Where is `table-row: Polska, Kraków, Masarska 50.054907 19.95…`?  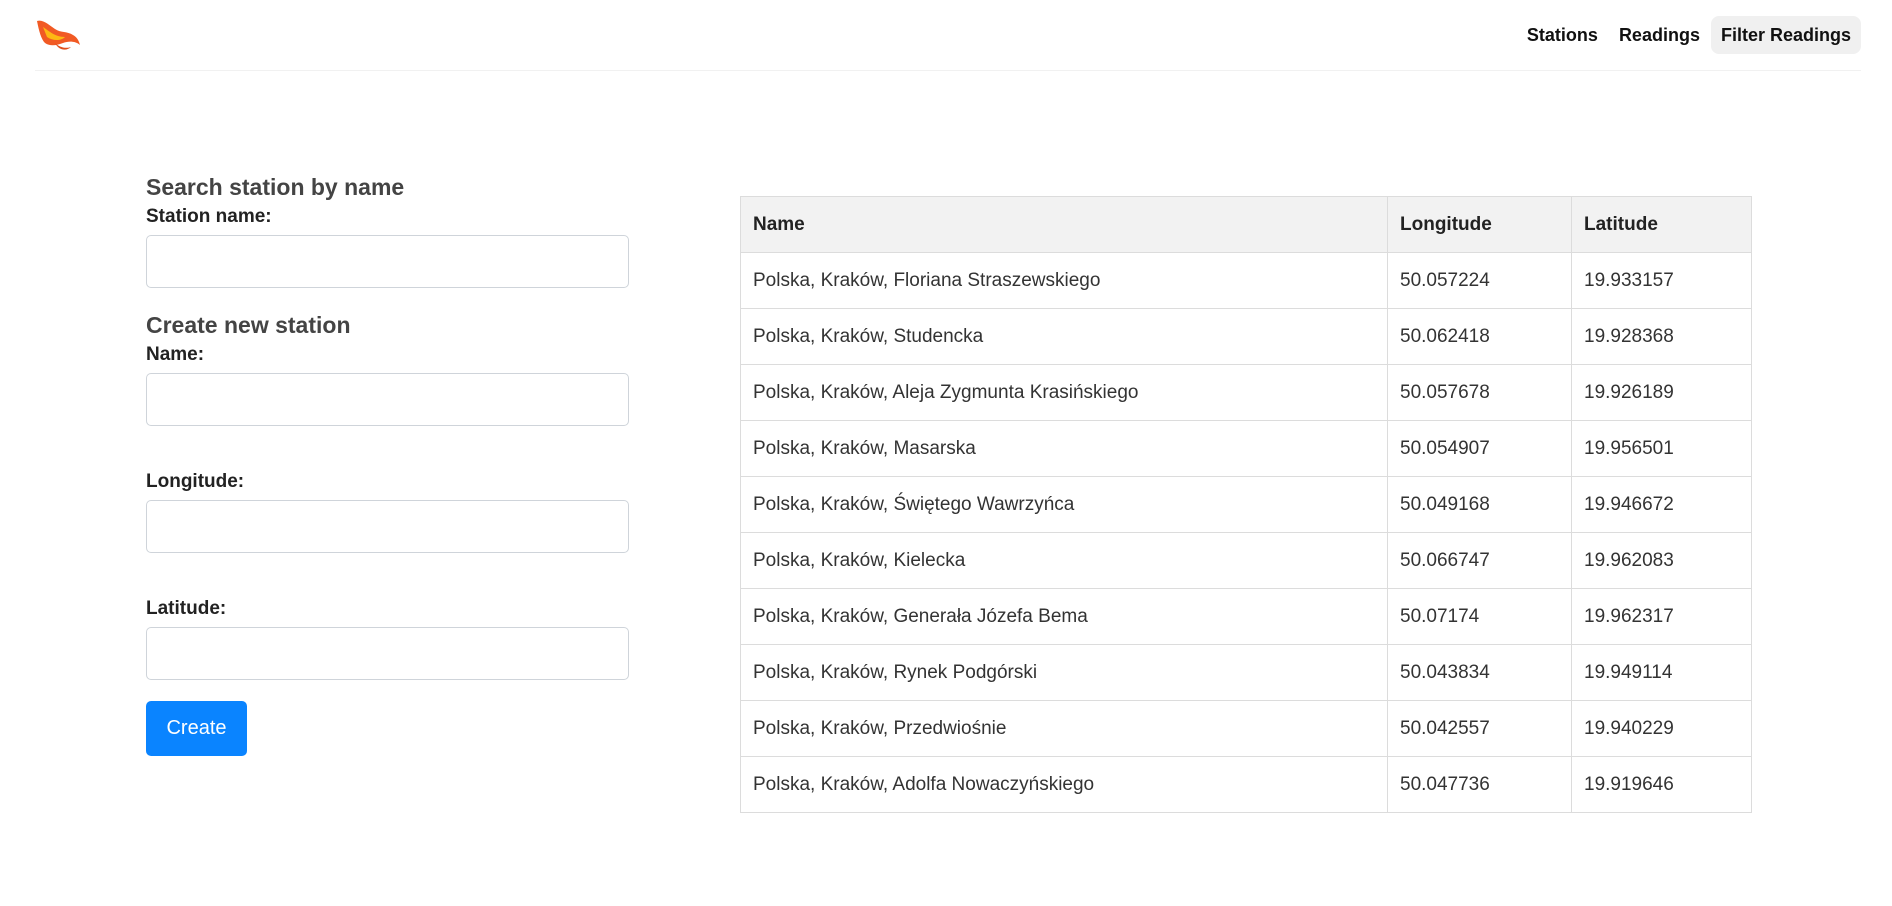
table-row: Polska, Kraków, Masarska 50.054907 19.95… is located at coordinates (1246, 448).